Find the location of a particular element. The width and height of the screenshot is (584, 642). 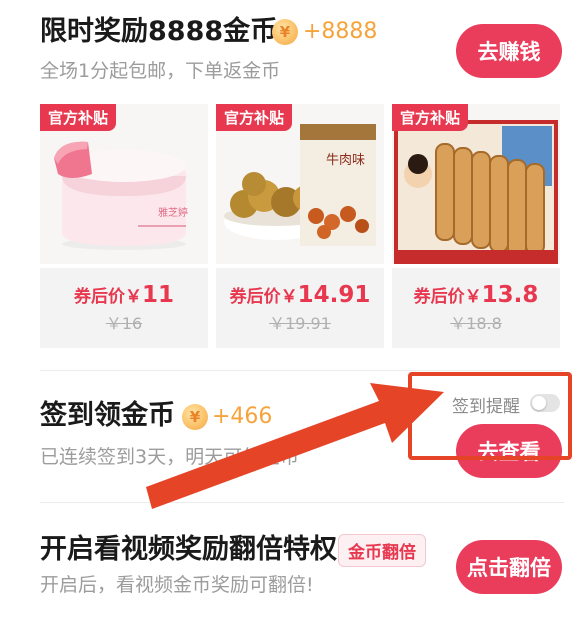

annotation-arrow-icon is located at coordinates (295, 446).